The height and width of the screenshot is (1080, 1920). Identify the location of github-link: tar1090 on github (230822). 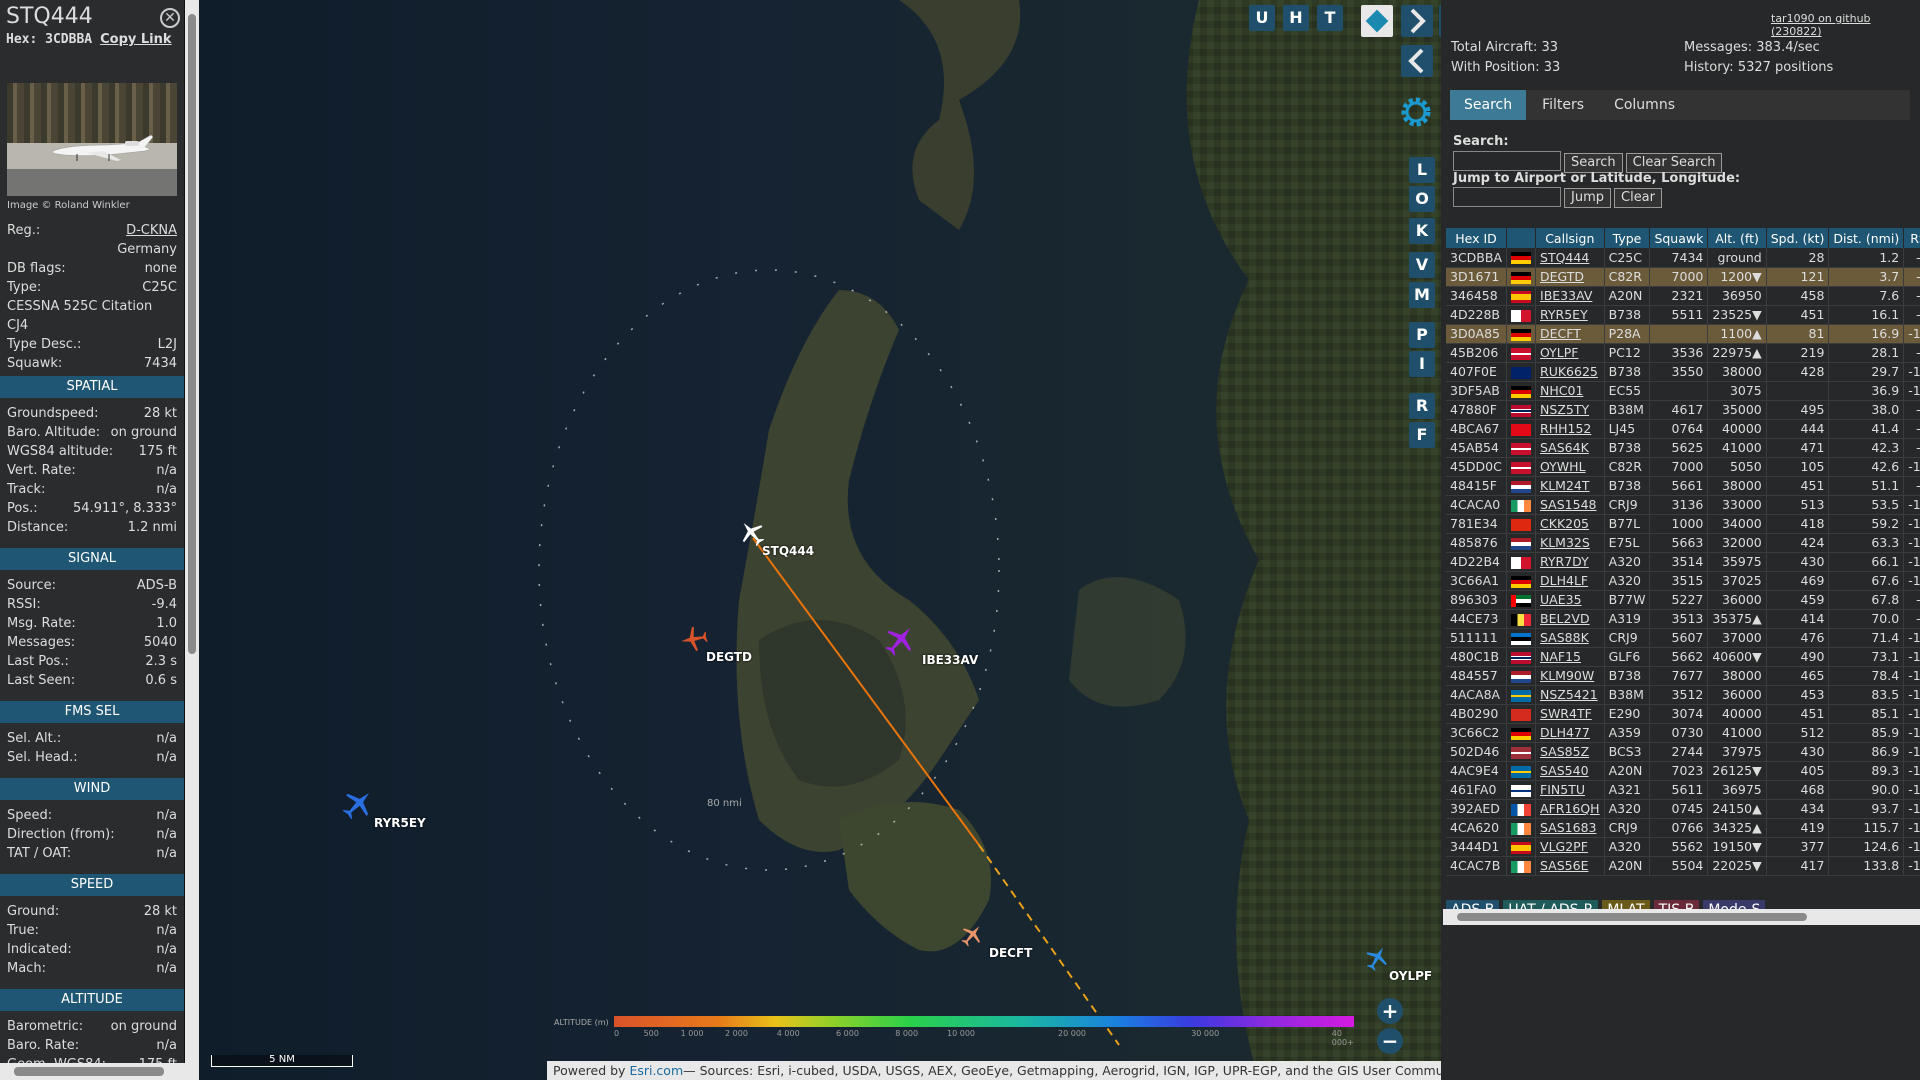
(1845, 25).